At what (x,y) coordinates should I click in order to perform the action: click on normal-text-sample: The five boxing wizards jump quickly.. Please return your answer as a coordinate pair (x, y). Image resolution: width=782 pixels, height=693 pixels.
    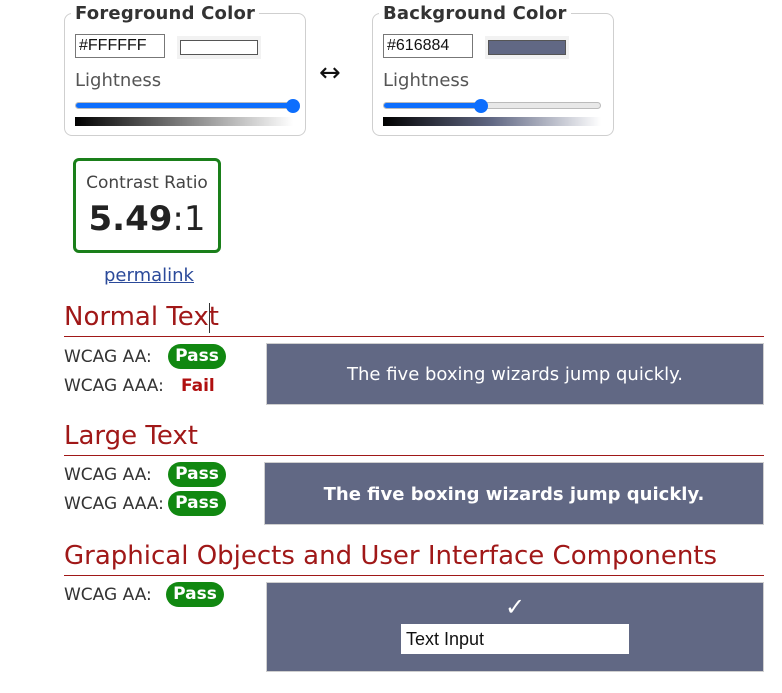
    Looking at the image, I should click on (515, 374).